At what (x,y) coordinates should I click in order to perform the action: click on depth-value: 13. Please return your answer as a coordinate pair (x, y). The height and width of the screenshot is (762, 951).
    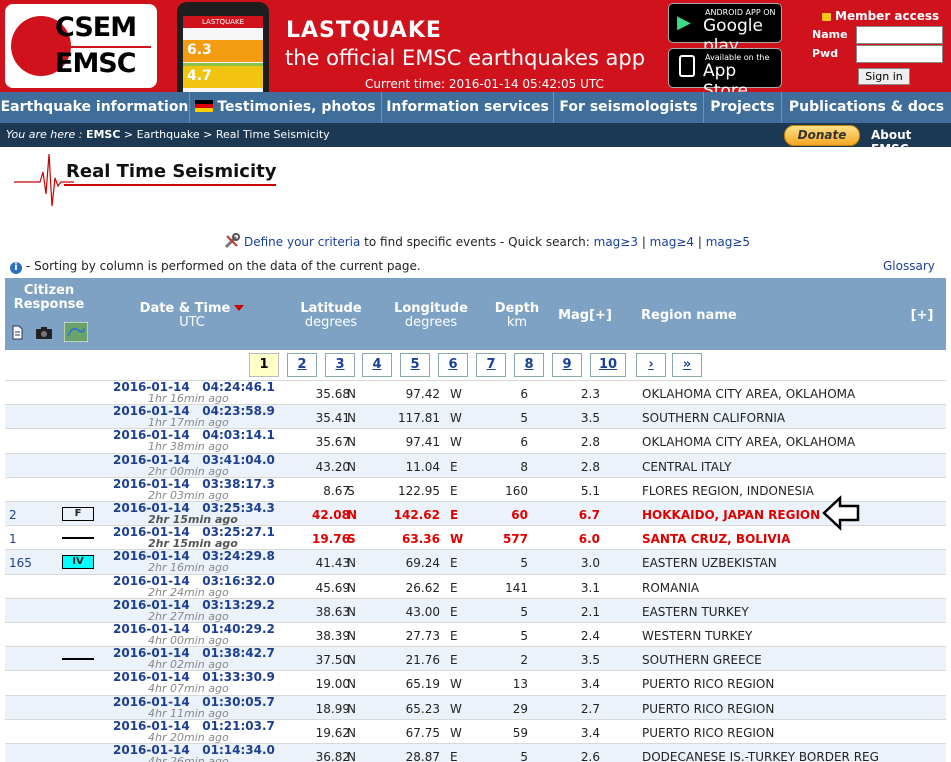
    Looking at the image, I should click on (520, 684).